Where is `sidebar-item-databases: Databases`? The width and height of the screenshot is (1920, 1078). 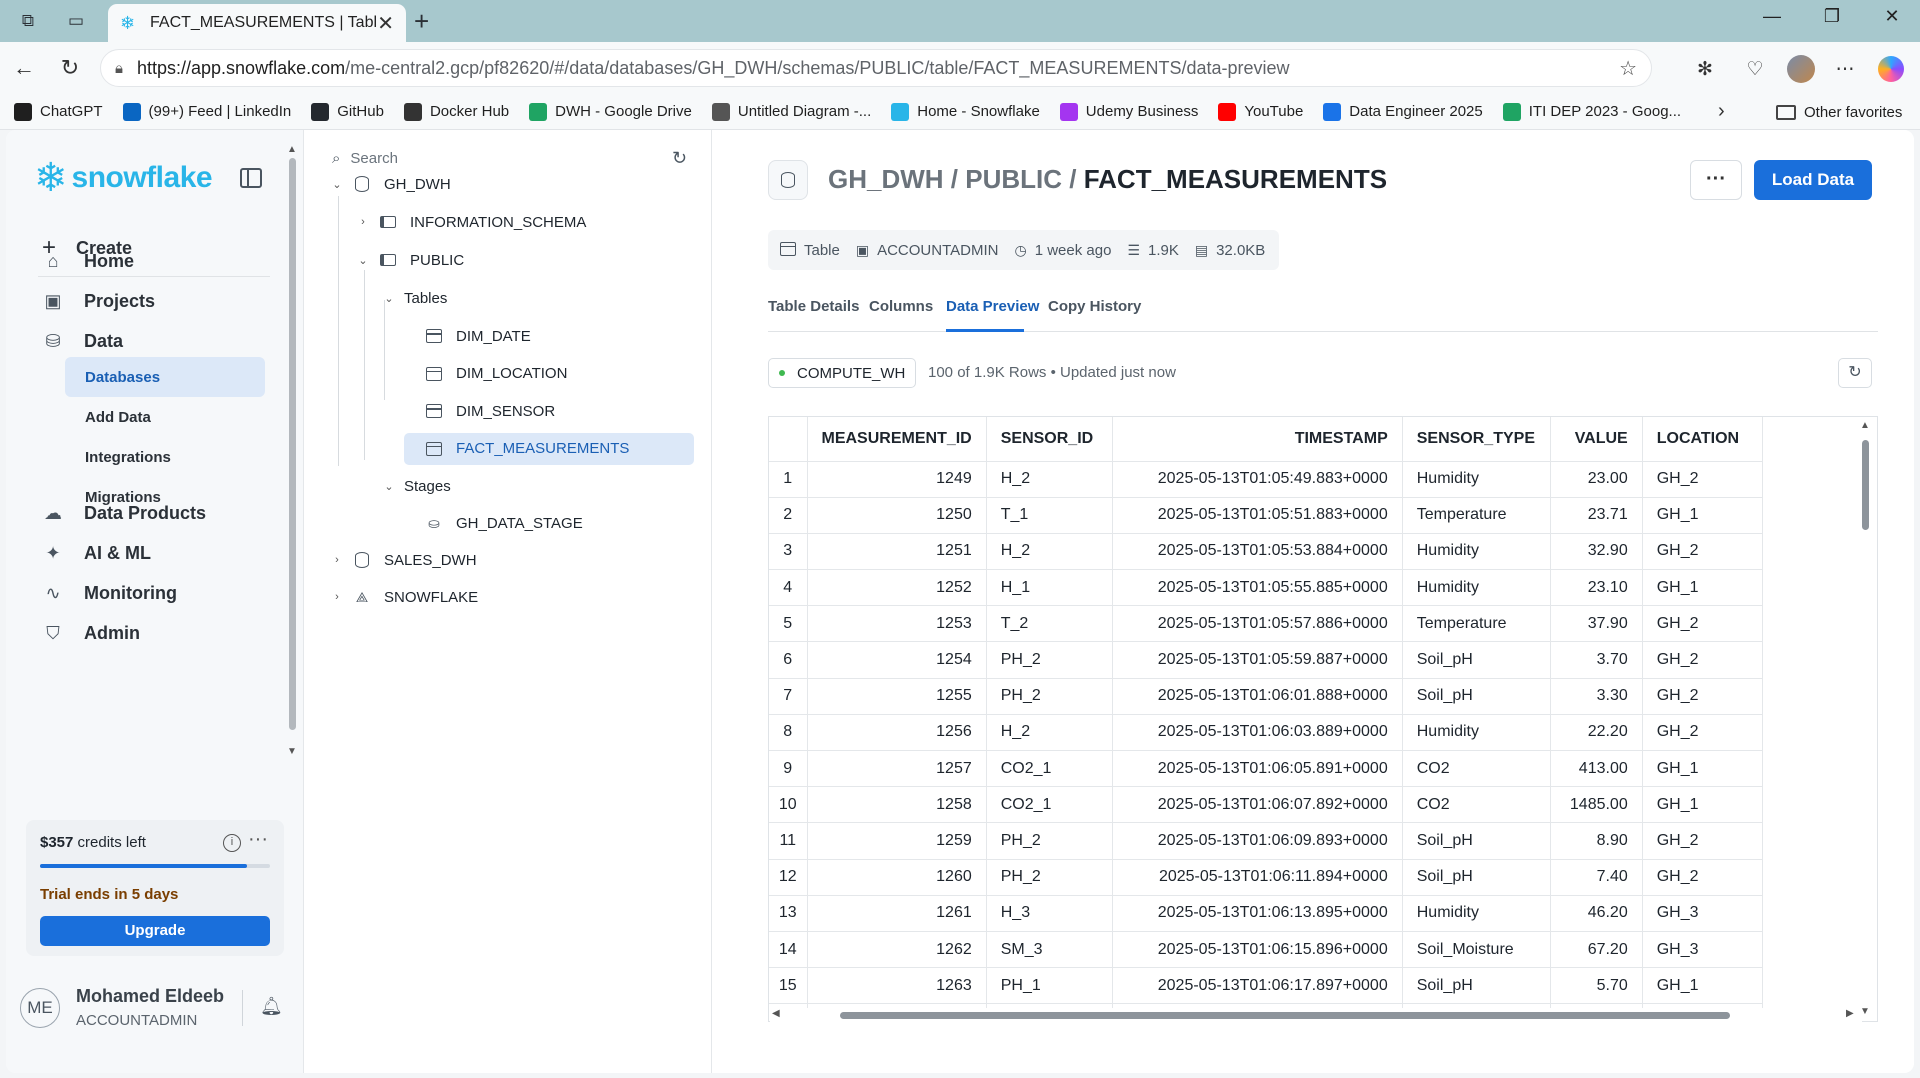 sidebar-item-databases: Databases is located at coordinates (165, 377).